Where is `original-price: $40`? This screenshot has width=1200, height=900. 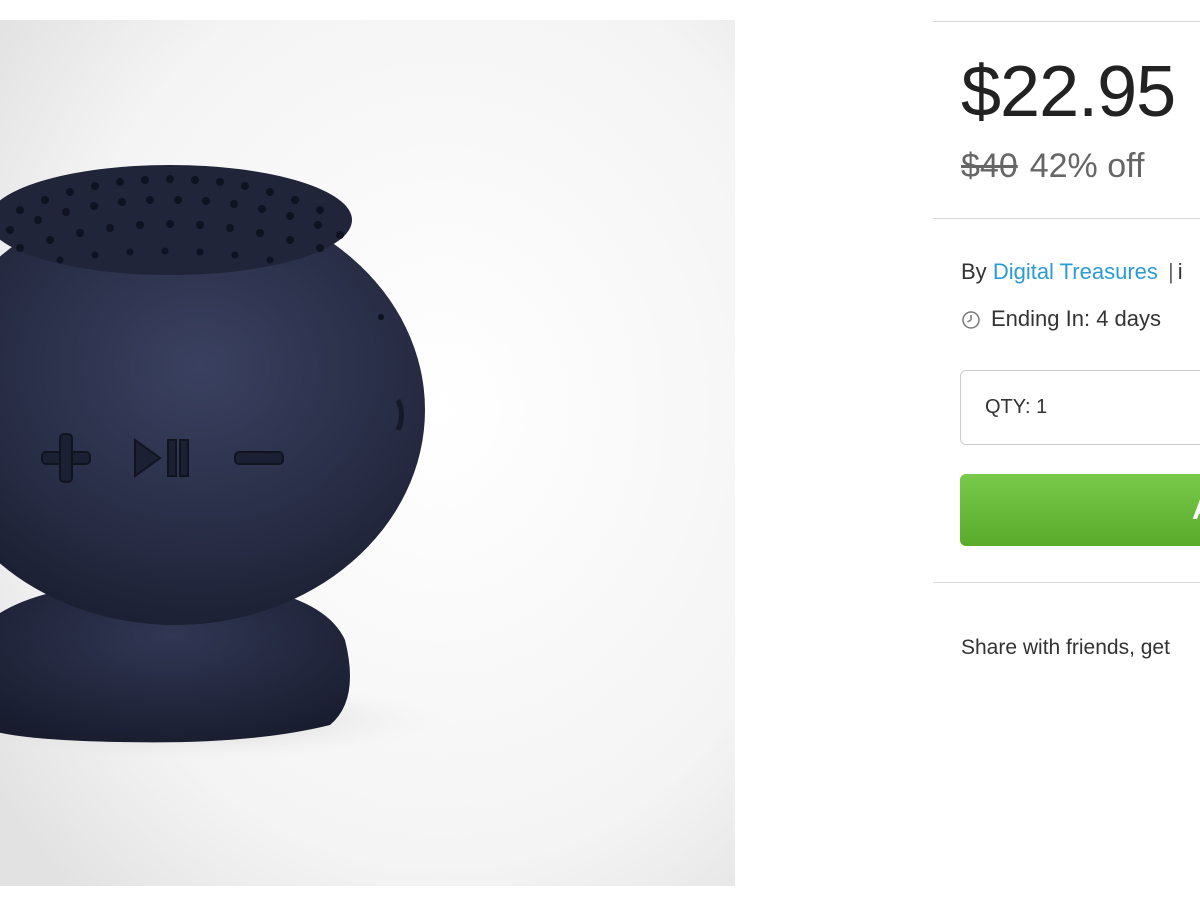 original-price: $40 is located at coordinates (989, 166).